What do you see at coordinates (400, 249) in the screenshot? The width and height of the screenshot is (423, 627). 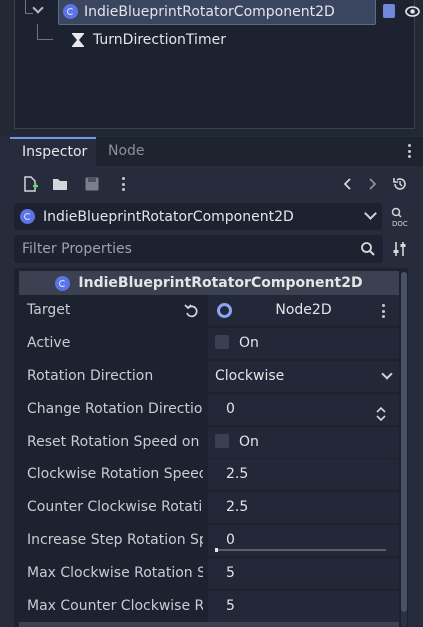 I see `property-filter-tools-icon` at bounding box center [400, 249].